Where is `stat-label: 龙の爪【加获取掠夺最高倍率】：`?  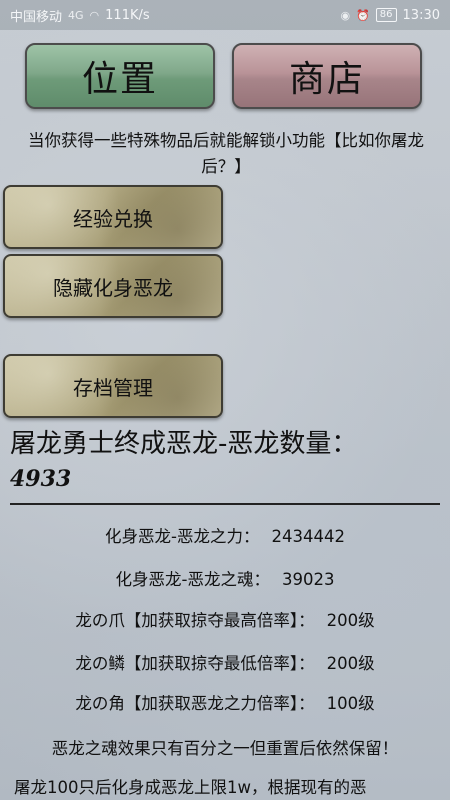
stat-label: 龙の爪【加获取掠夺最高倍率】： is located at coordinates (195, 620).